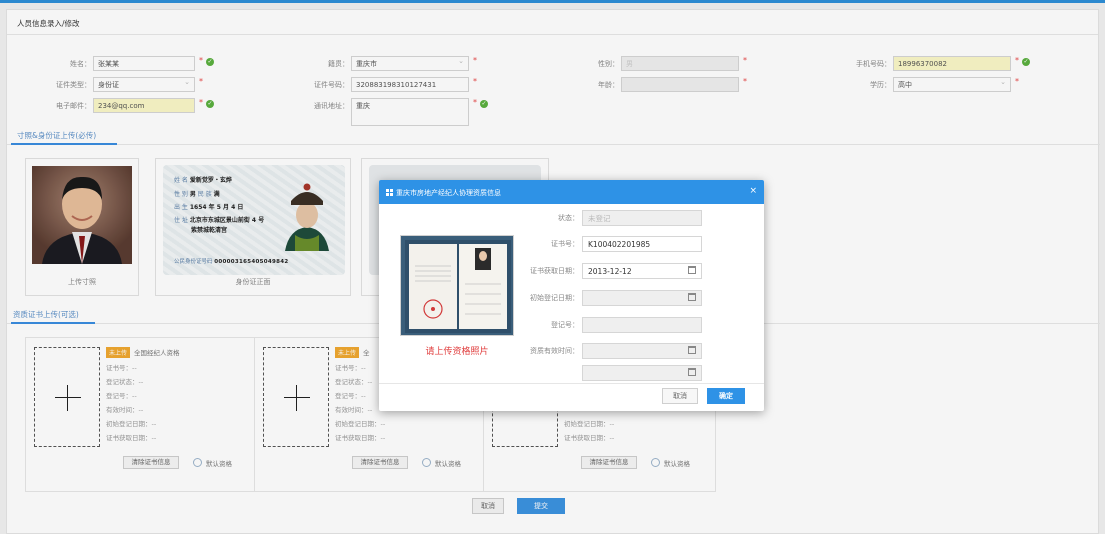  What do you see at coordinates (554, 298) in the screenshot?
I see `init-date-label: 初始登记日期：` at bounding box center [554, 298].